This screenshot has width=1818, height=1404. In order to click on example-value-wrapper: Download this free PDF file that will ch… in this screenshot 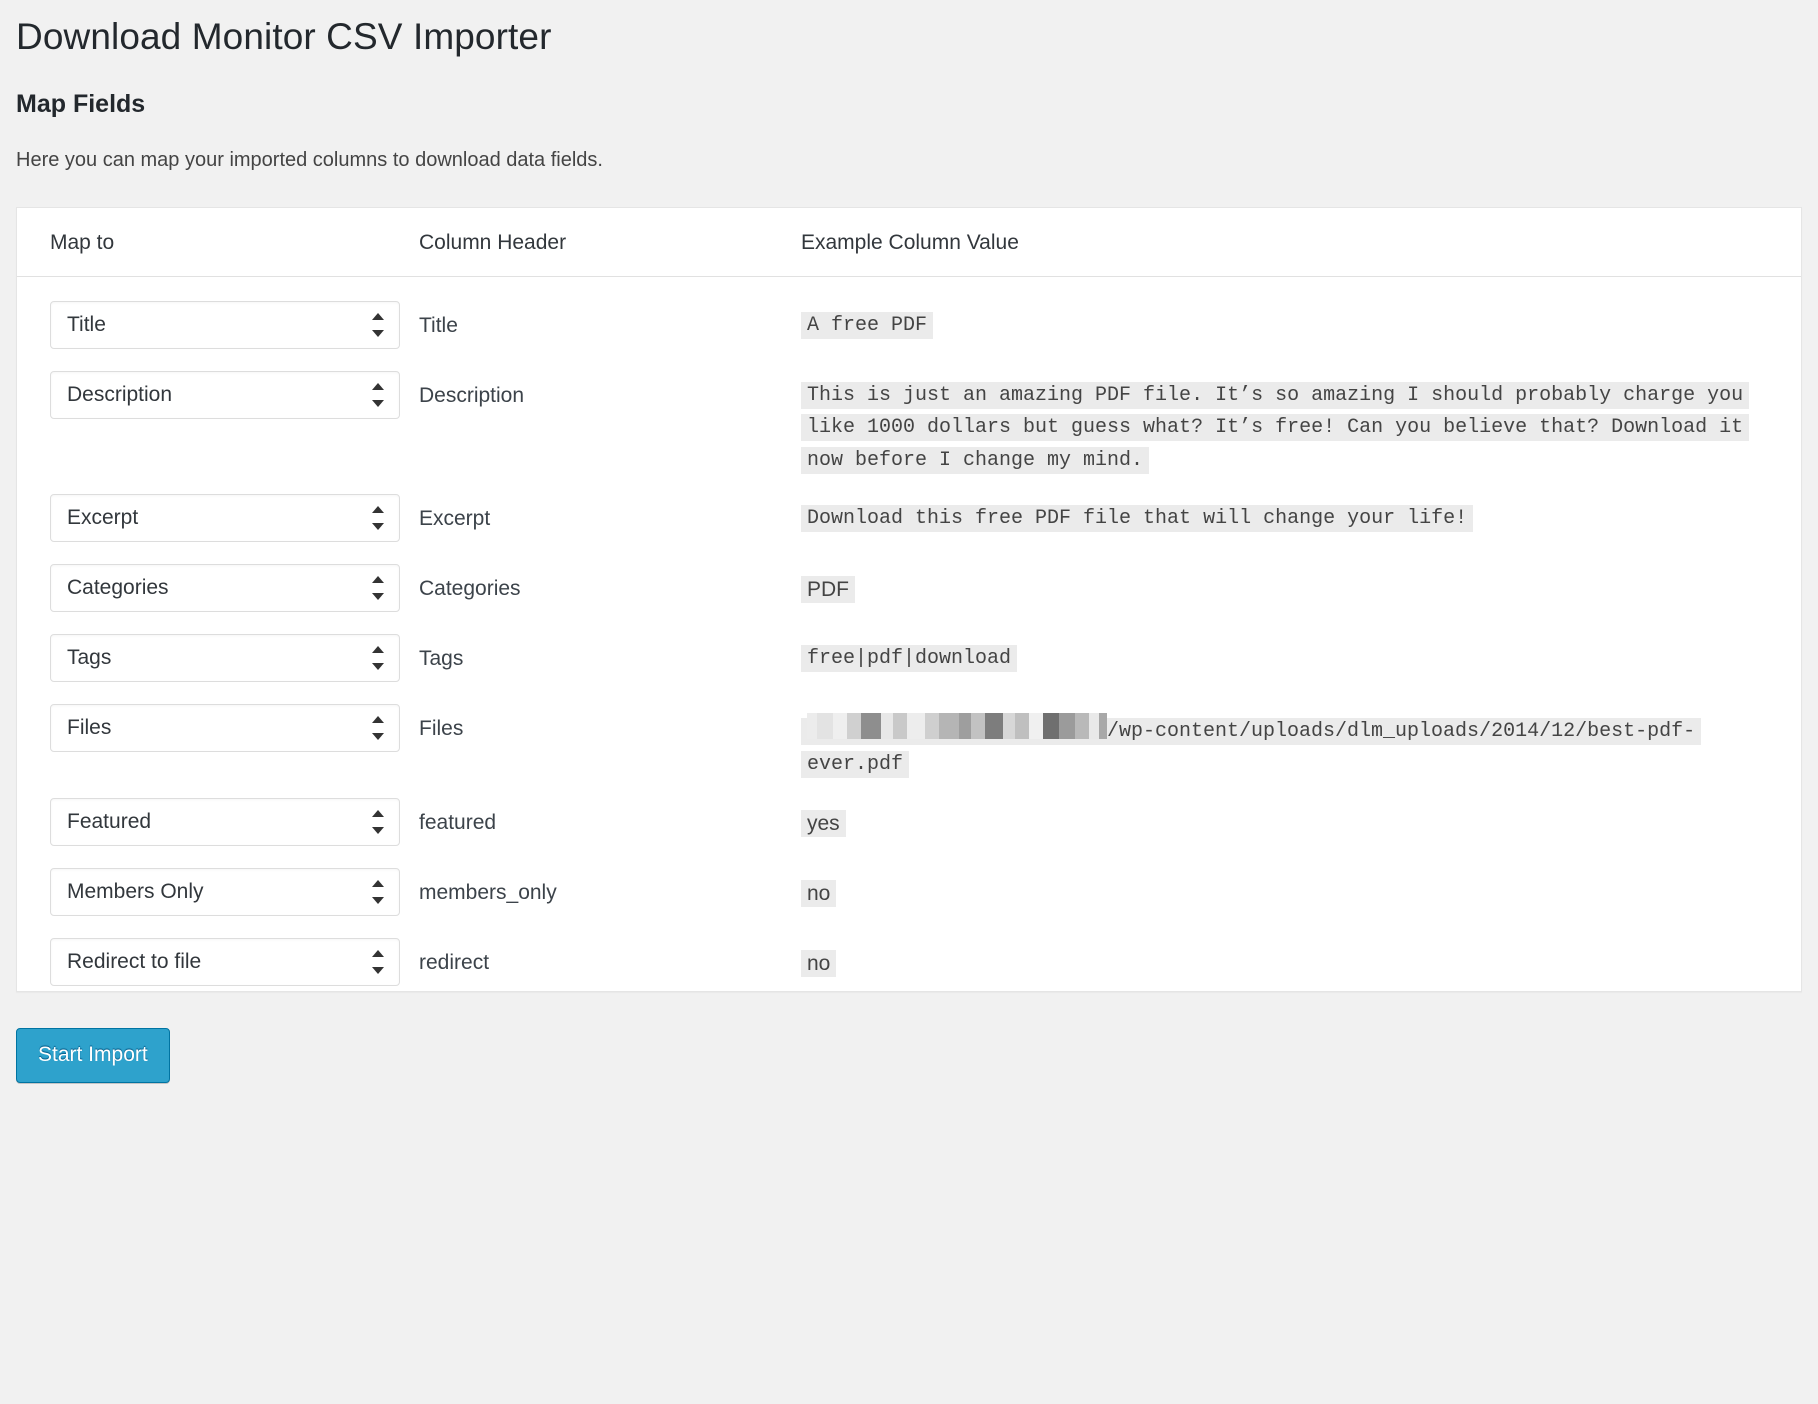, I will do `click(1292, 514)`.